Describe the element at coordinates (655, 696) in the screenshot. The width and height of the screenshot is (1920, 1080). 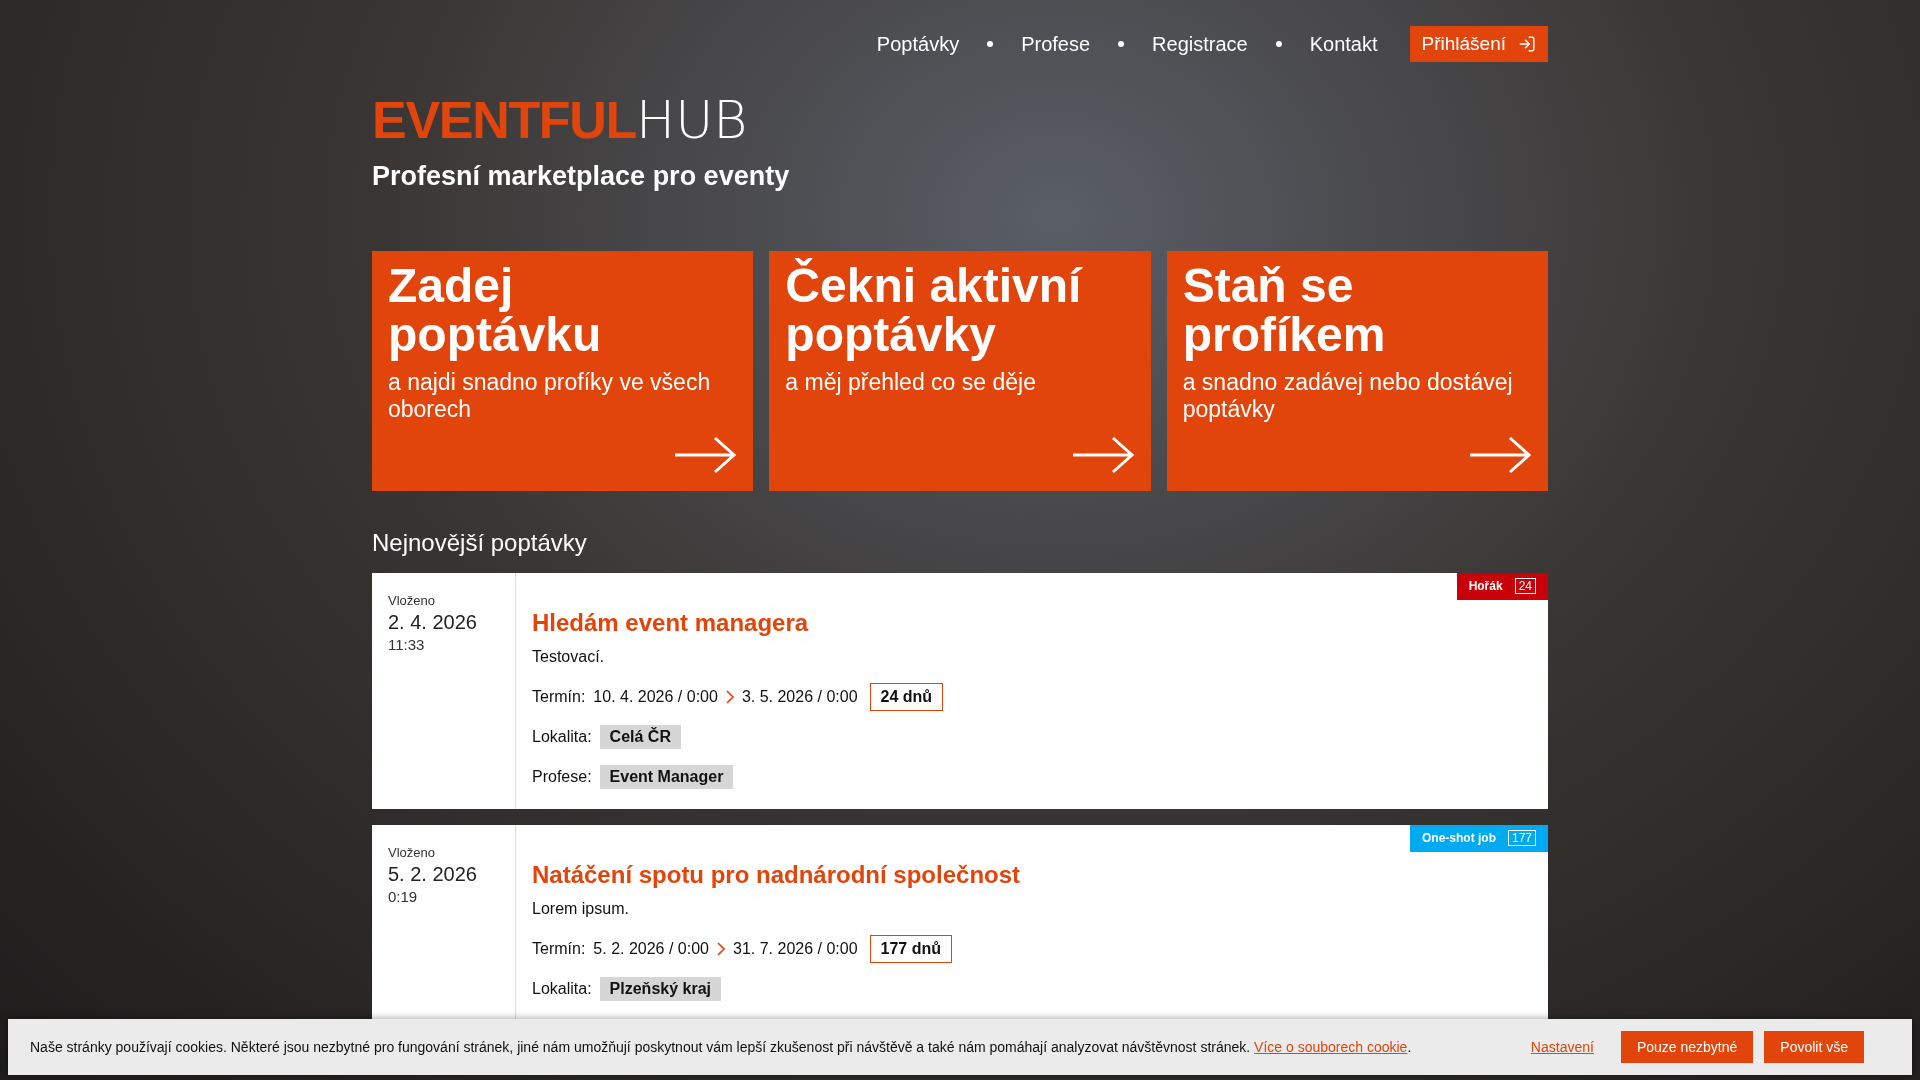
I see `term-start: 10. 4. 2026 / 0:00` at that location.